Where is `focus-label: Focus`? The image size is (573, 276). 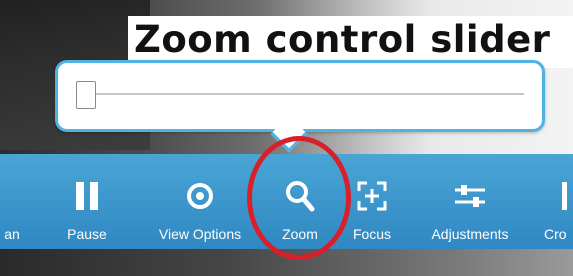
focus-label: Focus is located at coordinates (372, 234).